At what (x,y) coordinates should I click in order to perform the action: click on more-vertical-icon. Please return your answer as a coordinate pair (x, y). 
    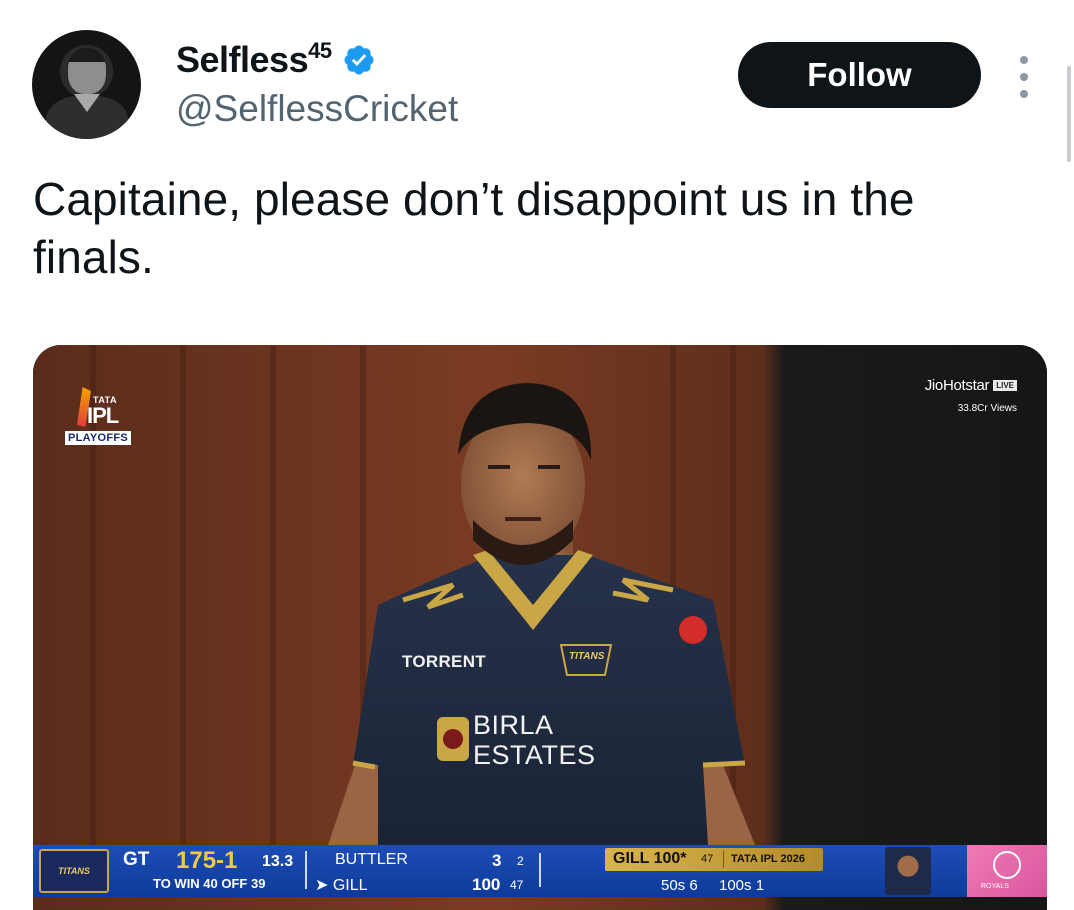
    Looking at the image, I should click on (1024, 77).